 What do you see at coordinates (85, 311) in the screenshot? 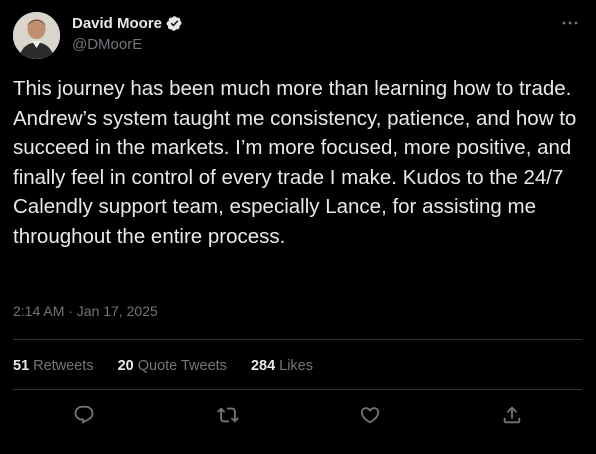
I see `tweet-timestamp: 2:14 AM · Jan 17, 2025` at bounding box center [85, 311].